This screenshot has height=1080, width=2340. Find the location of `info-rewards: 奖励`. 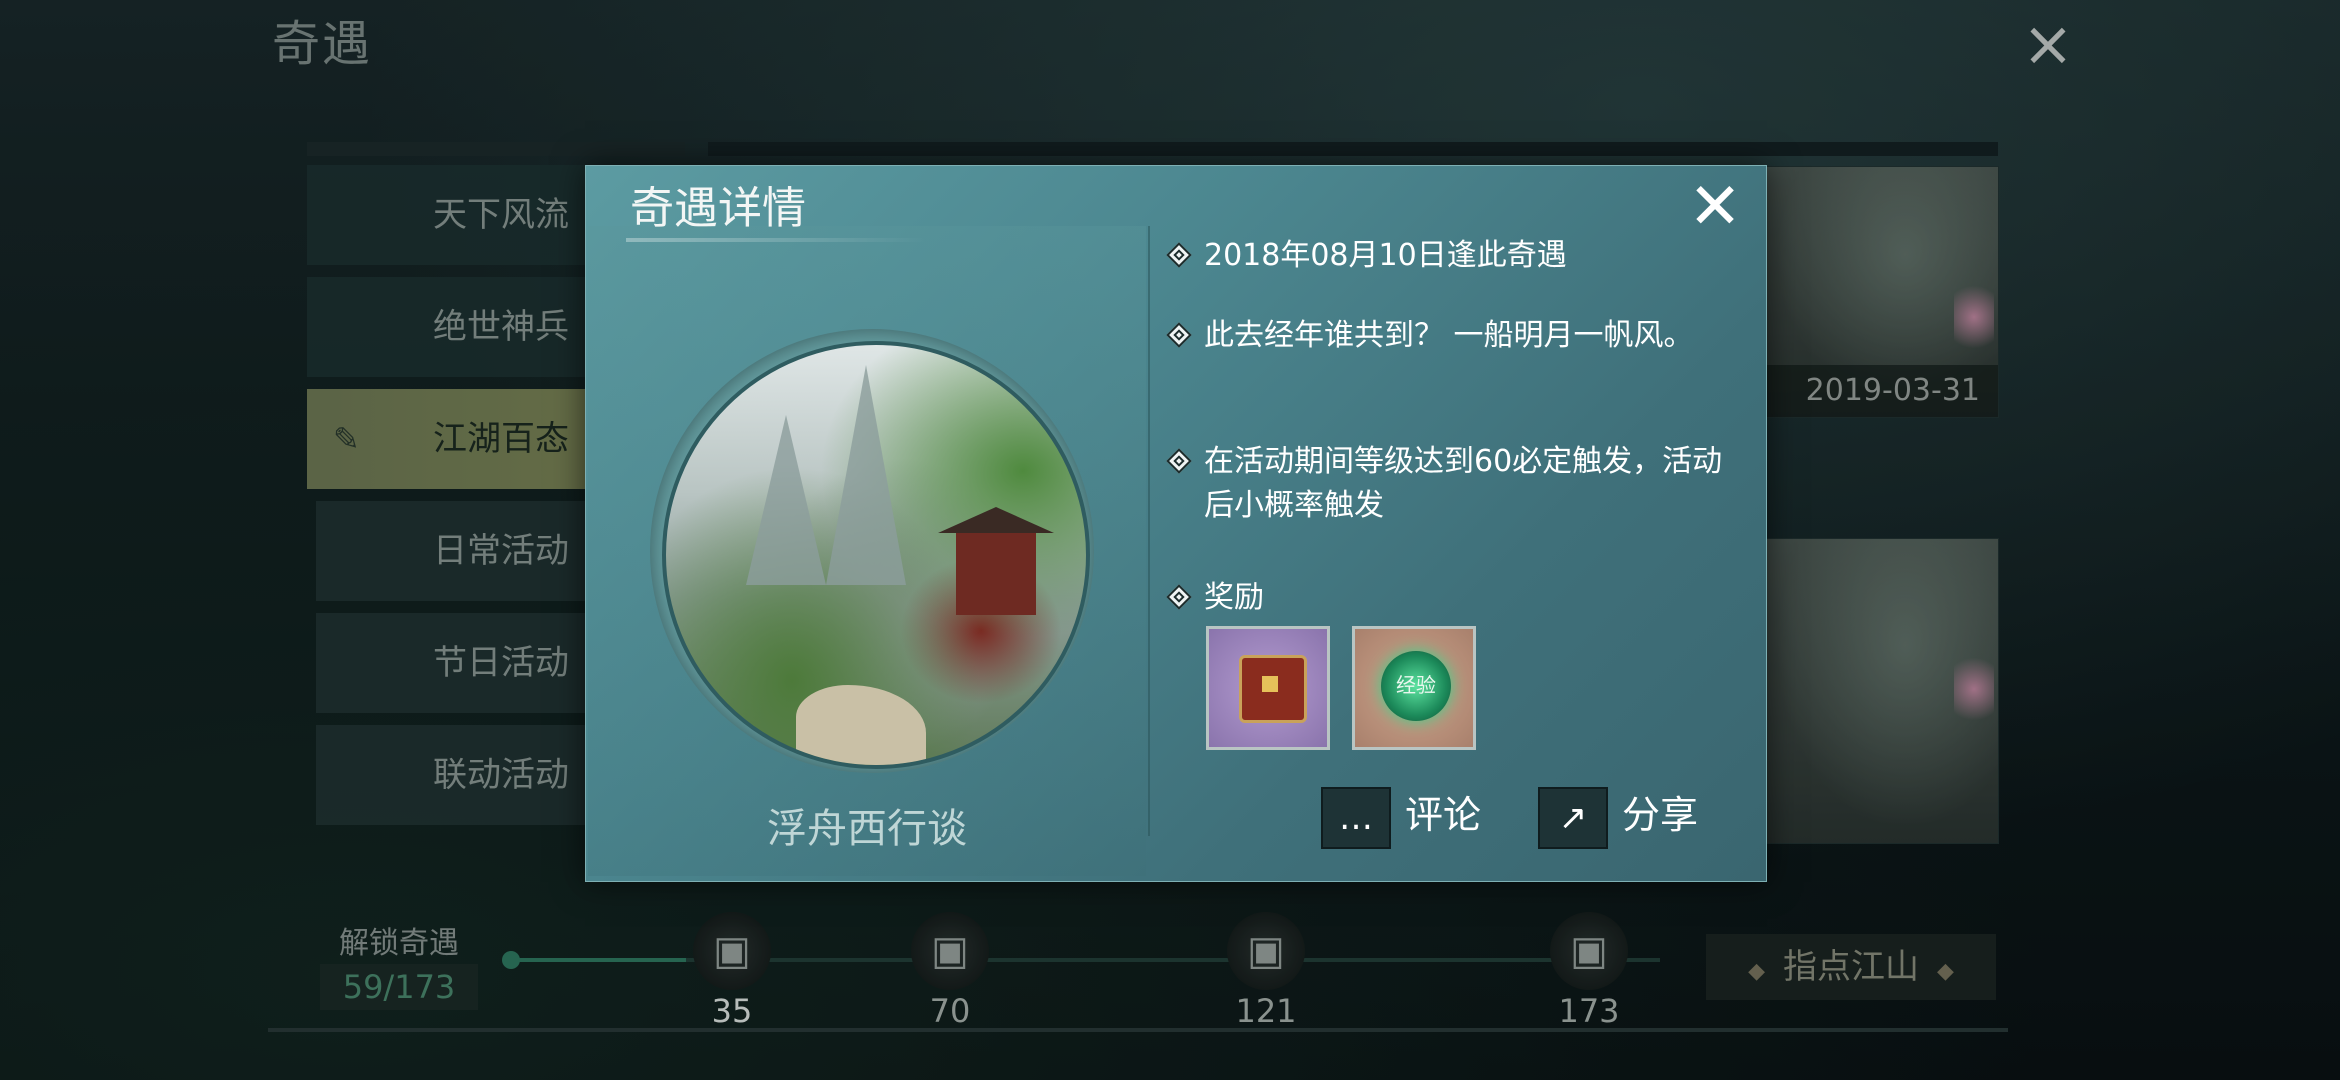

info-rewards: 奖励 is located at coordinates (1448, 598).